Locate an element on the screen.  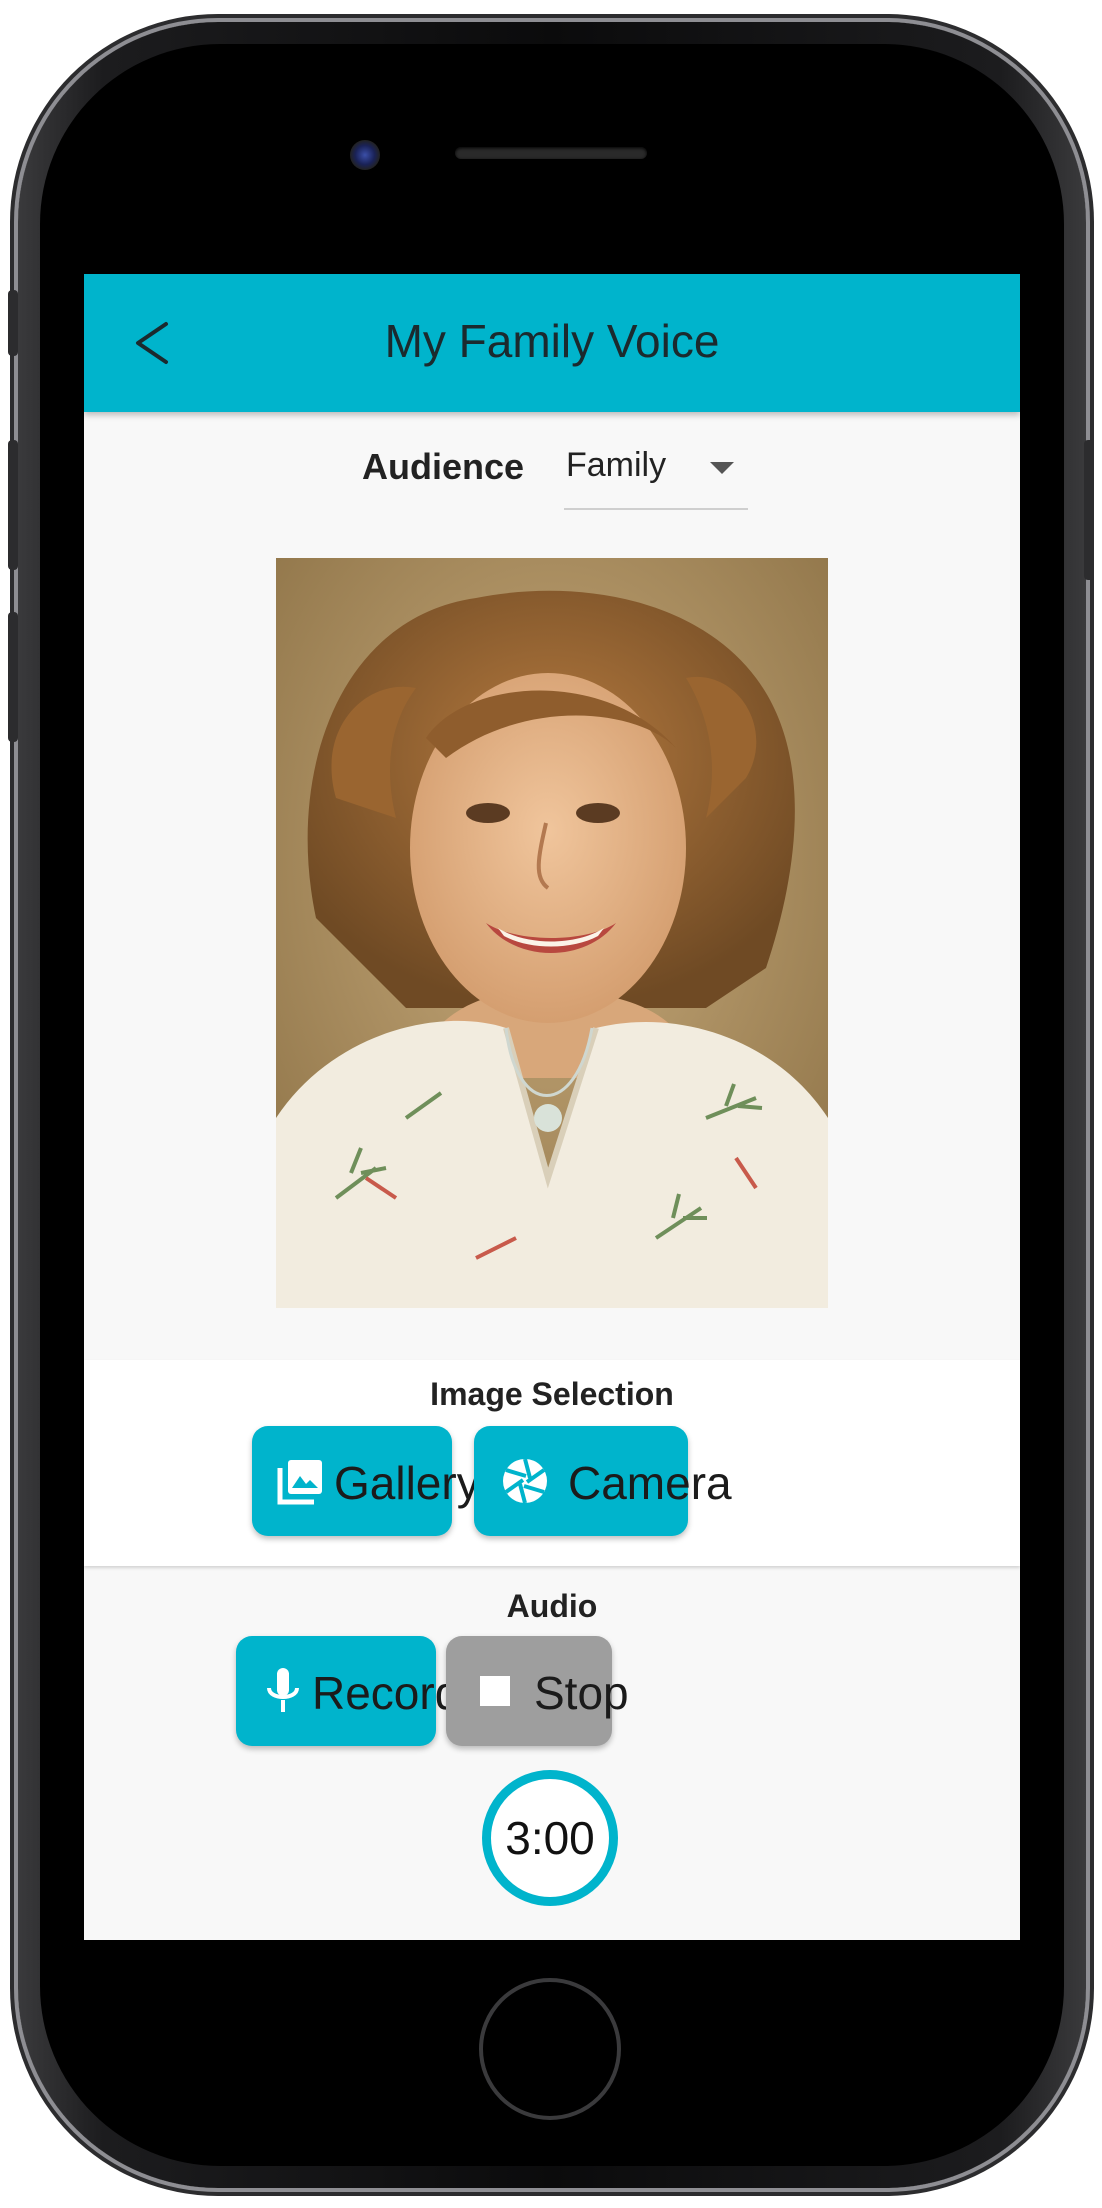
record-button: Record is located at coordinates (348, 1691).